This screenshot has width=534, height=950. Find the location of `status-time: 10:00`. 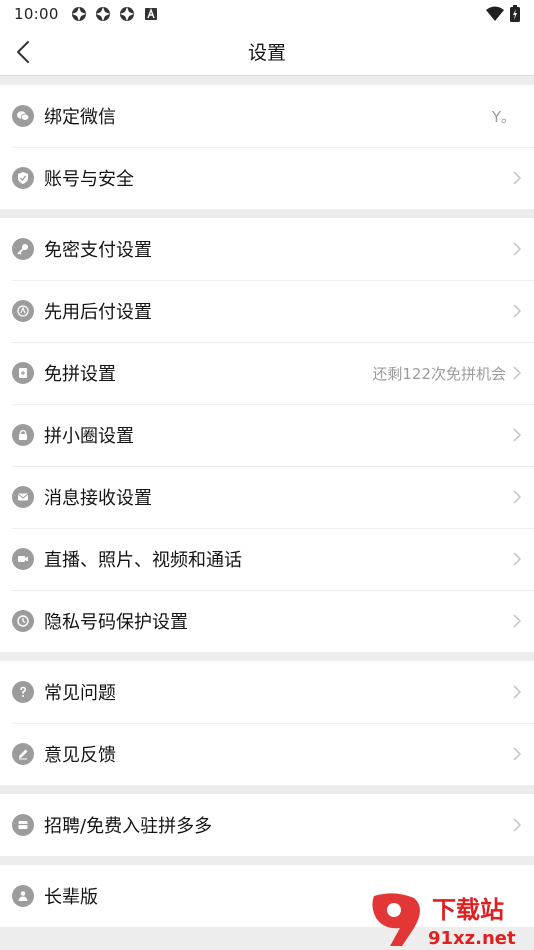

status-time: 10:00 is located at coordinates (36, 14).